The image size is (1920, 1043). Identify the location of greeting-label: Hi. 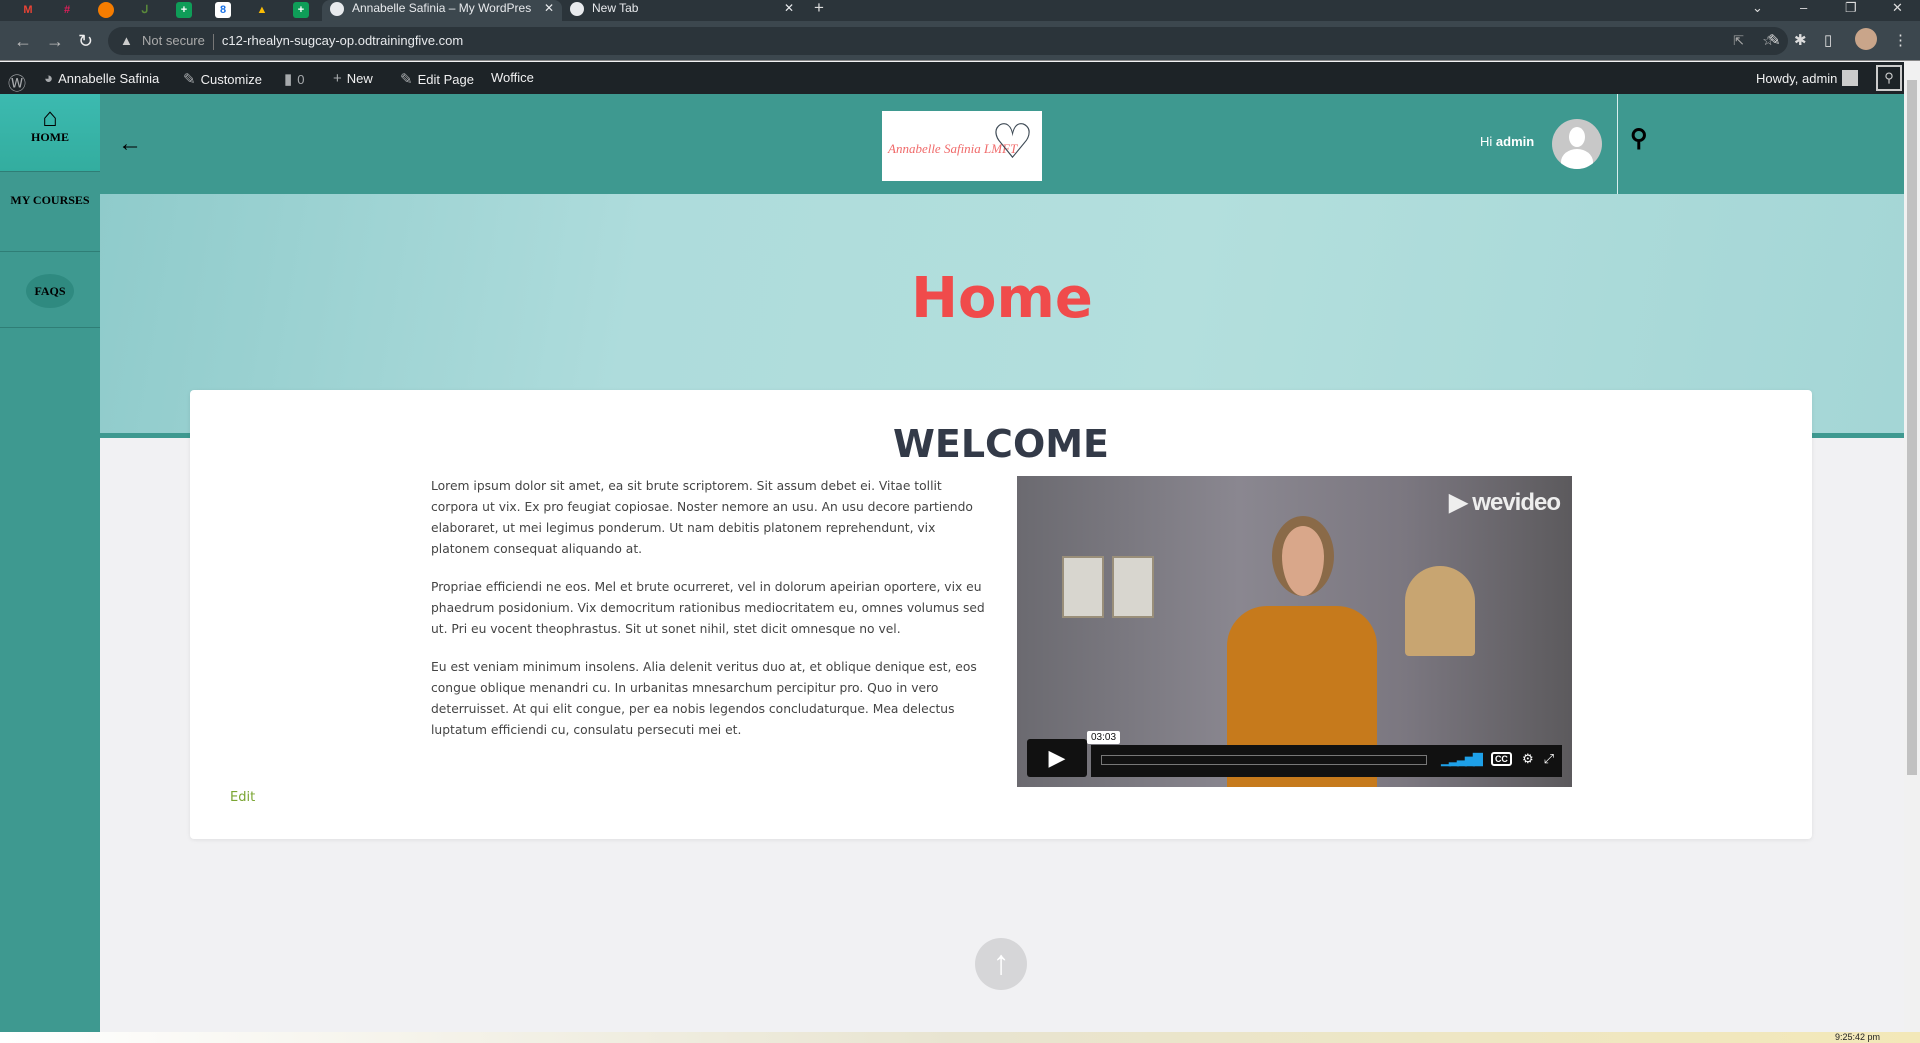
(1486, 141).